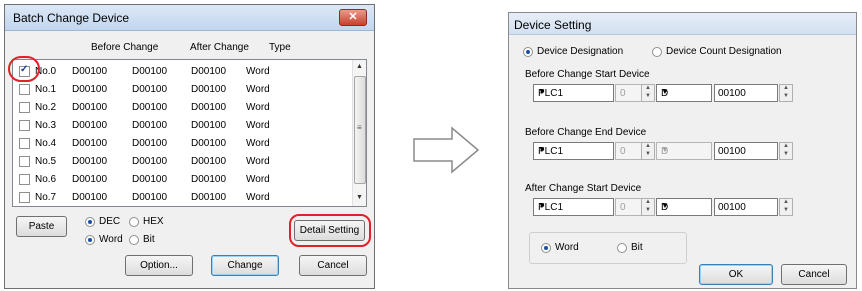 The image size is (862, 291). Describe the element at coordinates (183, 162) in the screenshot. I see `list-item: No.5 D00100 D00100 D00100 Word` at that location.